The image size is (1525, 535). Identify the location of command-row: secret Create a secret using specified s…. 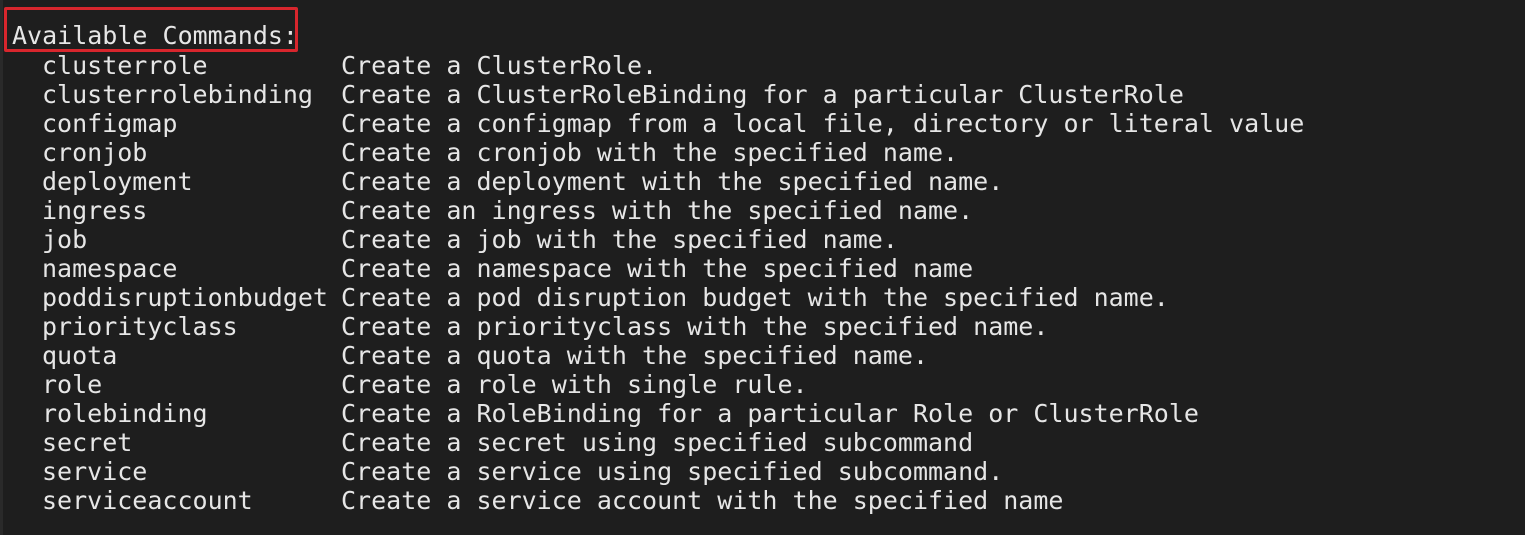
(673, 442).